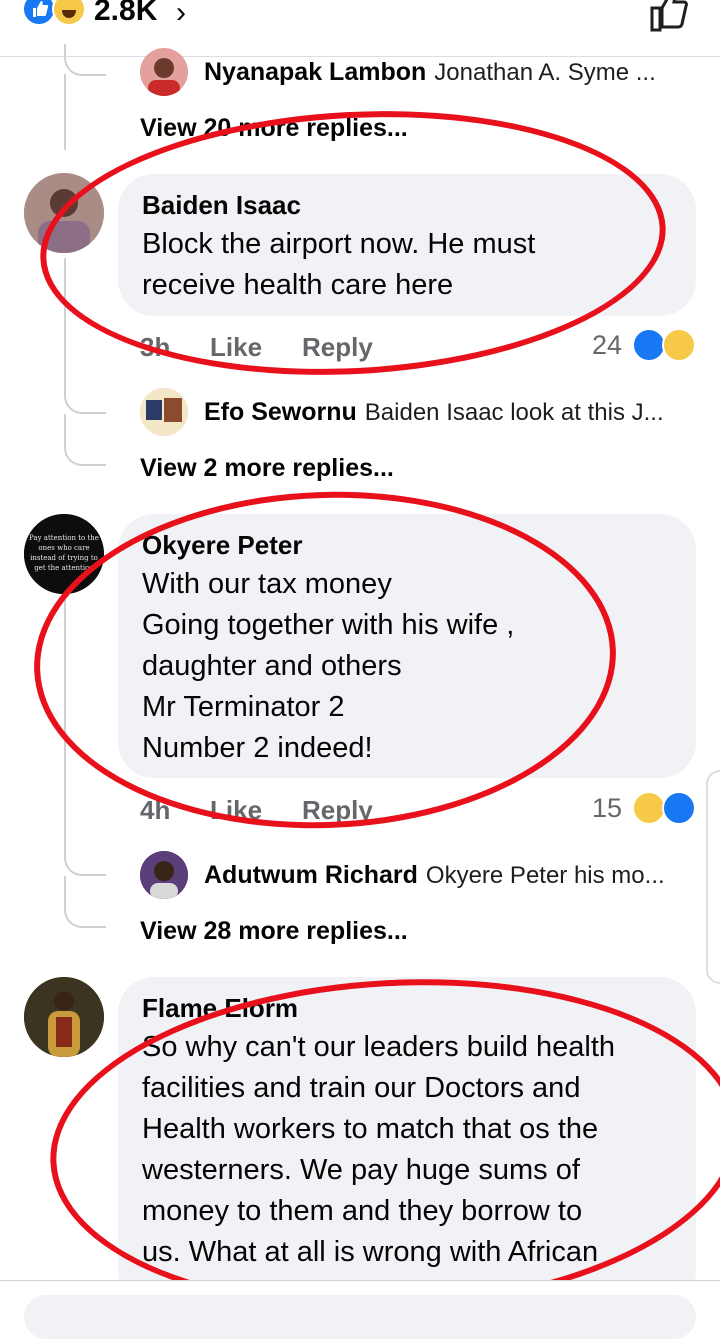 This screenshot has width=720, height=1339. I want to click on reply-author: Nyanapak Lambon, so click(315, 72).